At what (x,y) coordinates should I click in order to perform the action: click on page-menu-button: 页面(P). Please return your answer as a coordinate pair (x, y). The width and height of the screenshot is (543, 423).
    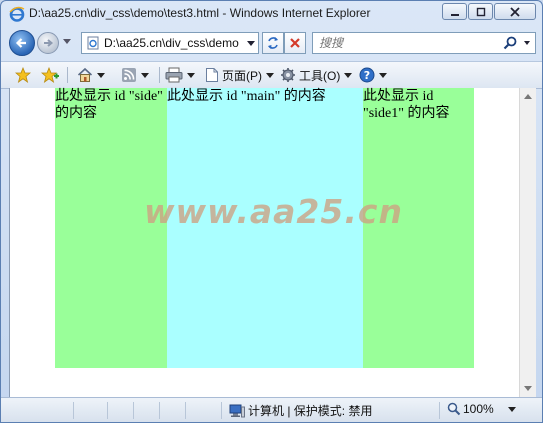
    Looking at the image, I should click on (239, 75).